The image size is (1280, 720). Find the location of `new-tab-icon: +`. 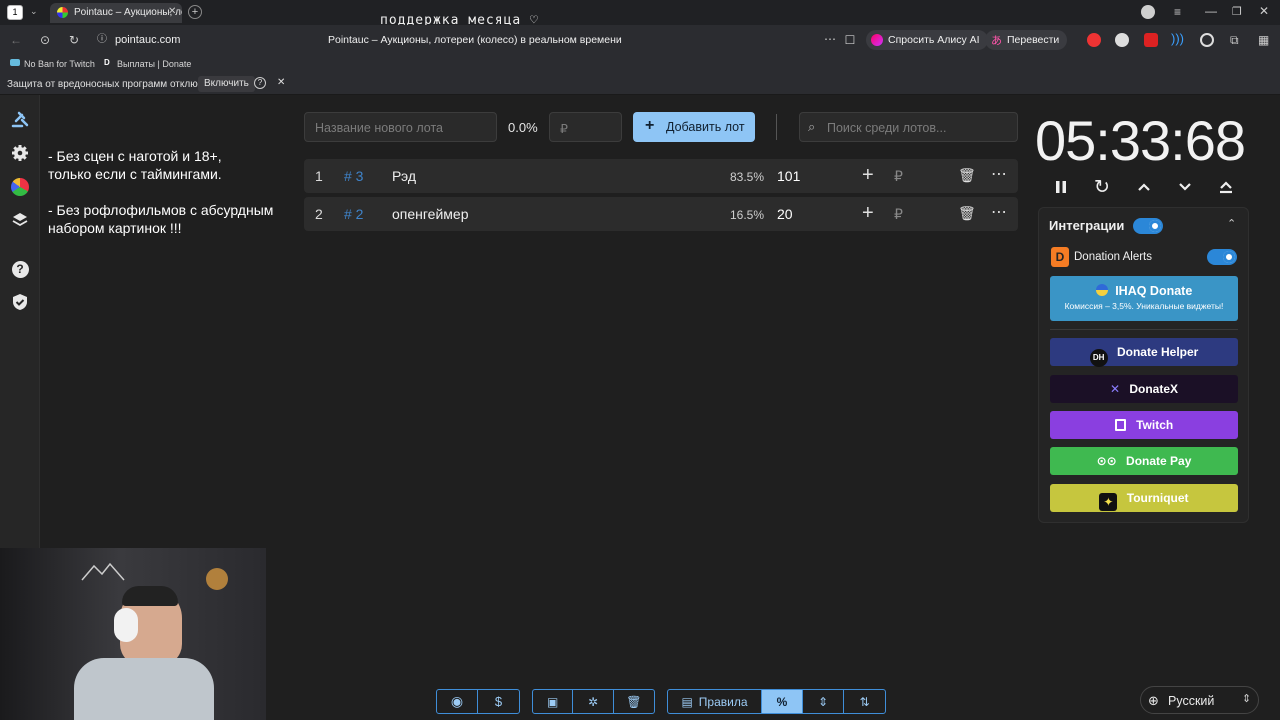

new-tab-icon: + is located at coordinates (195, 12).